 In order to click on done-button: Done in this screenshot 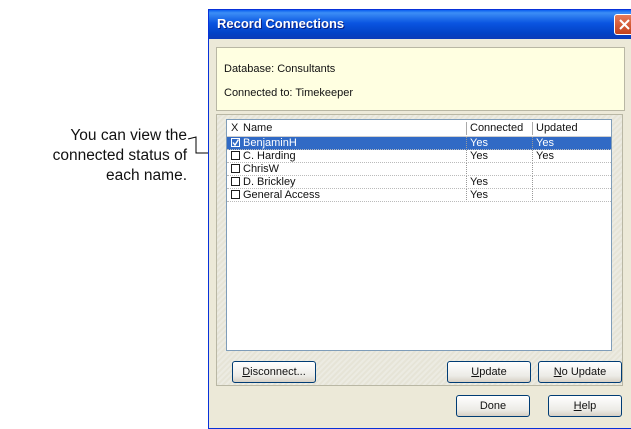, I will do `click(493, 406)`.